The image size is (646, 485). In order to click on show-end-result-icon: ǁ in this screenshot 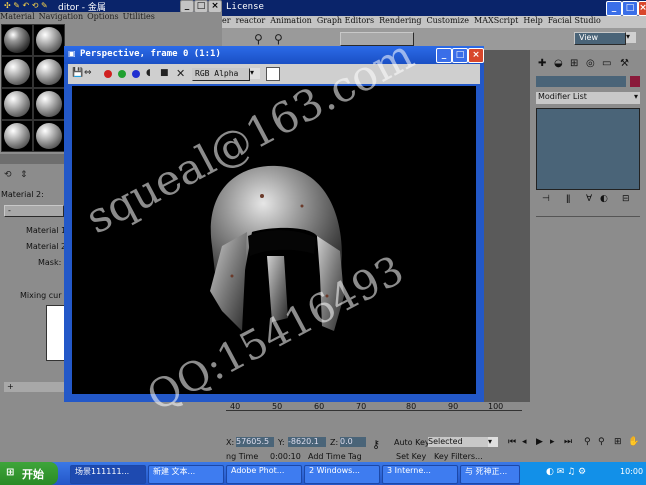, I will do `click(568, 199)`.